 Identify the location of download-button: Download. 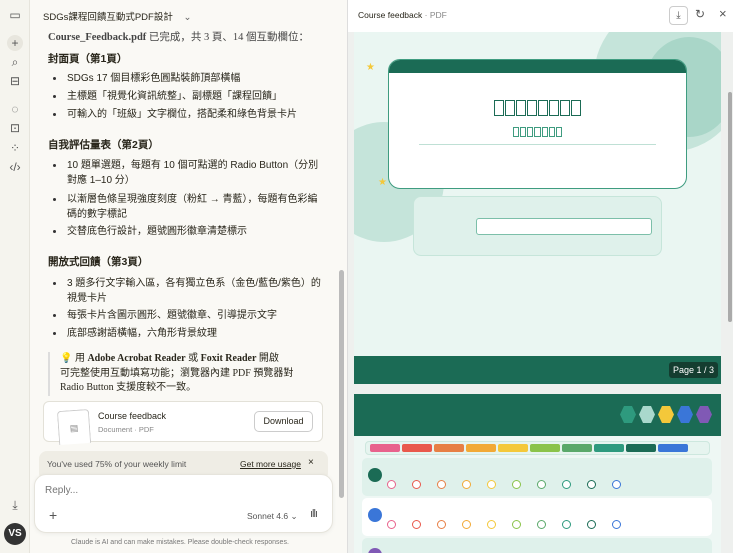
(283, 421).